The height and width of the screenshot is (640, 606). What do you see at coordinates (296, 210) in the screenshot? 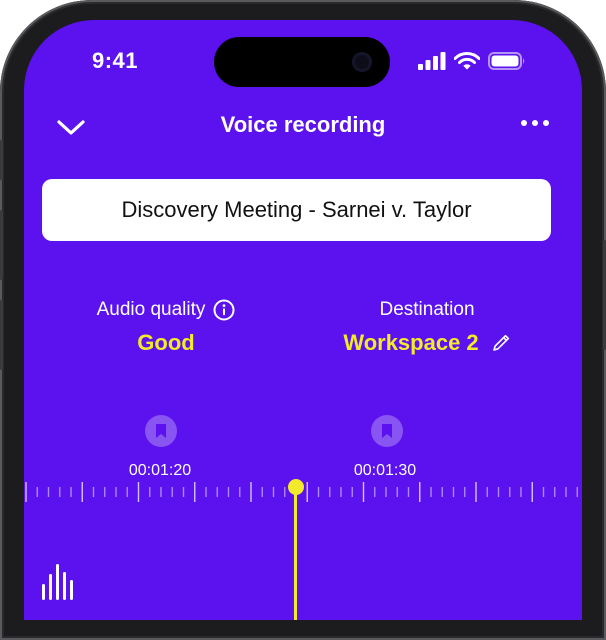
I see `recording-title-input` at bounding box center [296, 210].